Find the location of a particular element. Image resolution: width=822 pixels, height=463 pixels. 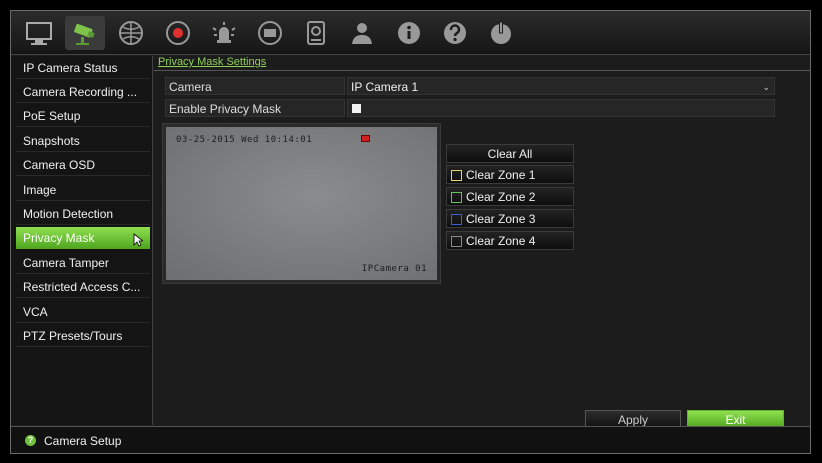

power-icon is located at coordinates (501, 33).